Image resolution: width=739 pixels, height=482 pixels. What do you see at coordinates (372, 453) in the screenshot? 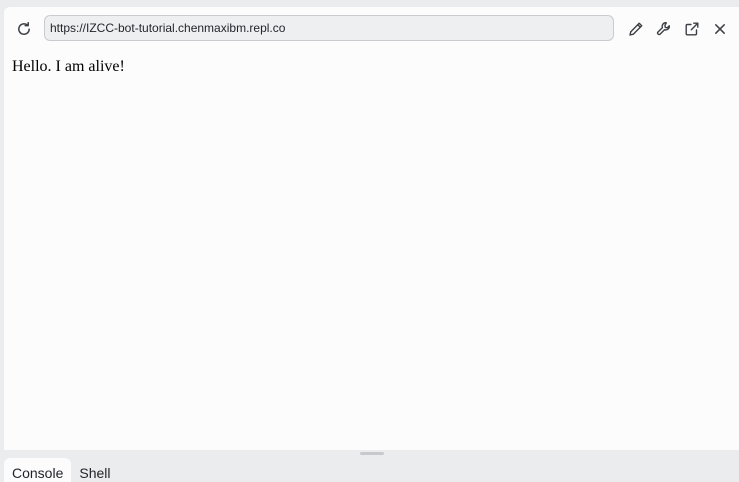
I see `panel-resize-handle` at bounding box center [372, 453].